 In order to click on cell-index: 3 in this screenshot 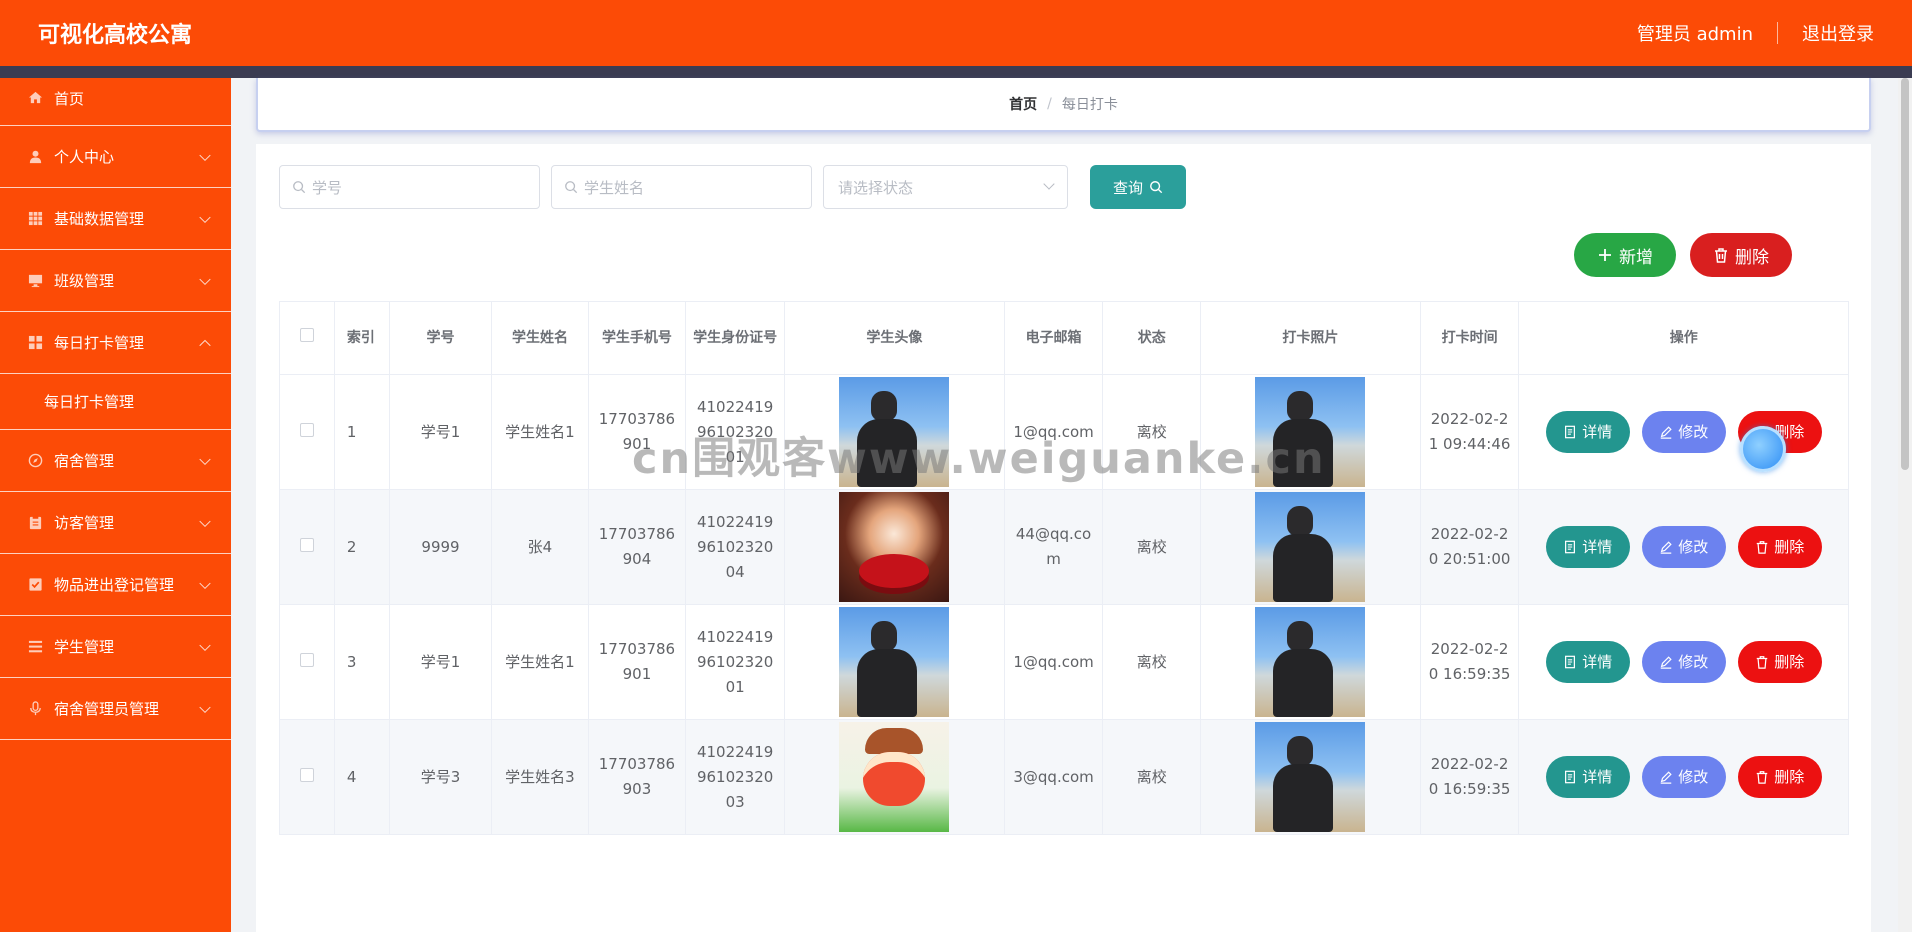, I will do `click(361, 662)`.